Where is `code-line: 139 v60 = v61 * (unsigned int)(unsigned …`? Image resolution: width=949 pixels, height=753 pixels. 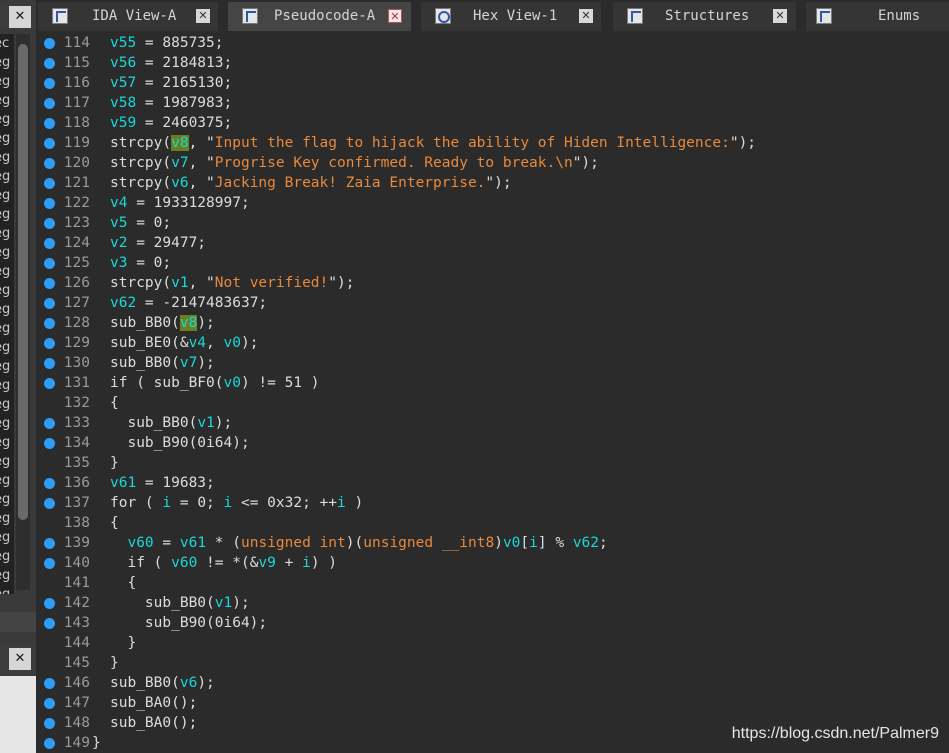
code-line: 139 v60 = v61 * (unsigned int)(unsigned … is located at coordinates (492, 543).